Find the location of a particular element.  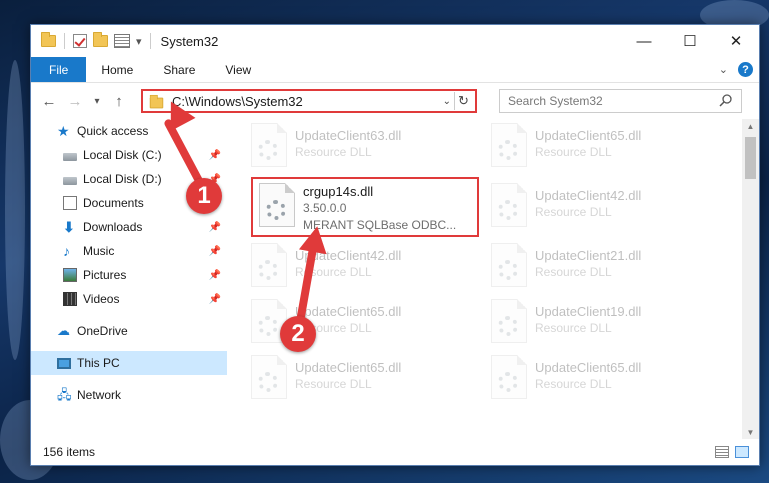

sidebar-item-videos: Videos 📌 is located at coordinates (129, 299).